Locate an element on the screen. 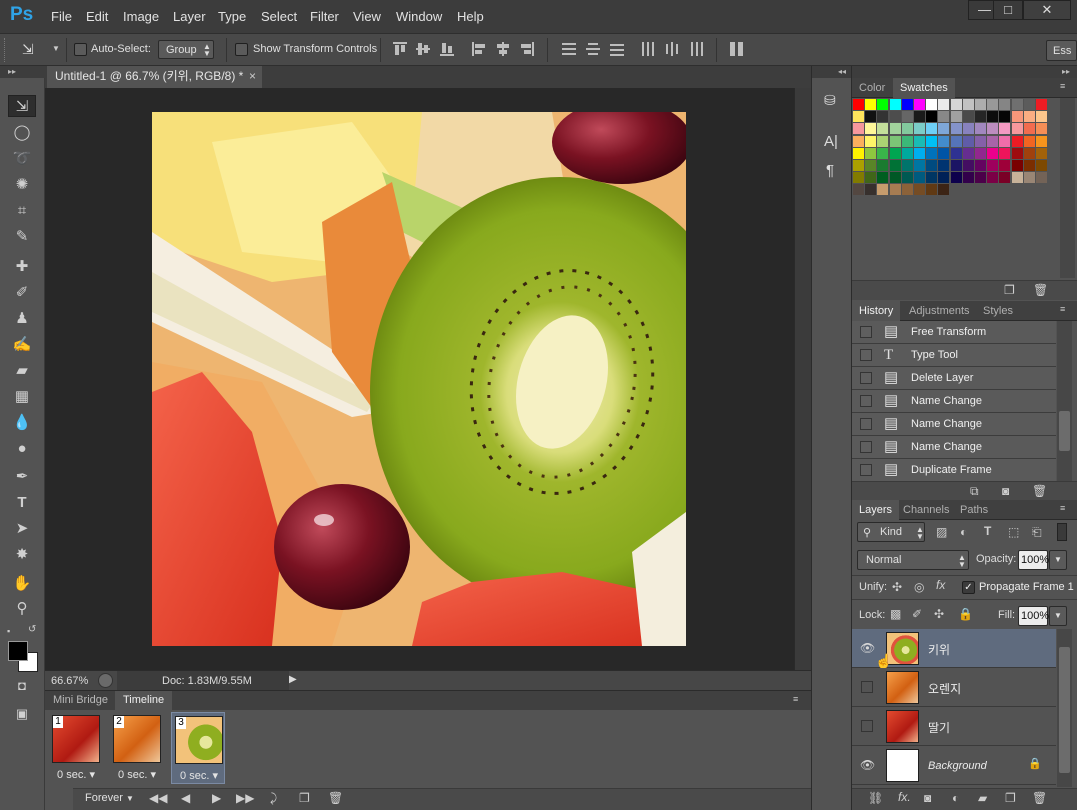 The width and height of the screenshot is (1077, 810). hand-tool-icon: ✋ is located at coordinates (22, 584).